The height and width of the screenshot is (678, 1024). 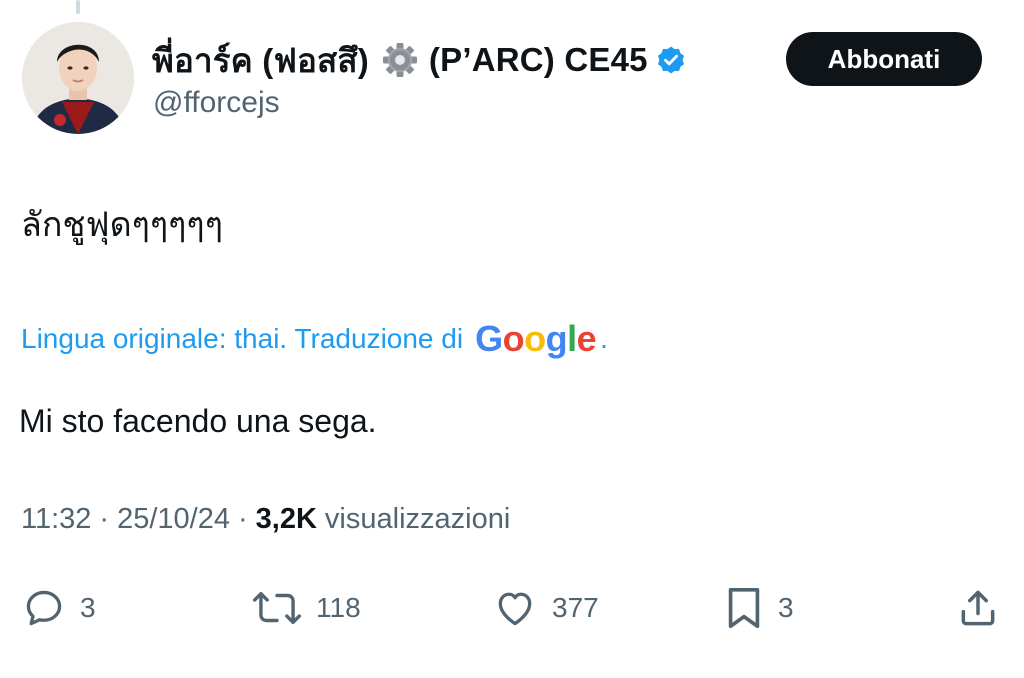 What do you see at coordinates (286, 519) in the screenshot?
I see `views-count: 3,2K` at bounding box center [286, 519].